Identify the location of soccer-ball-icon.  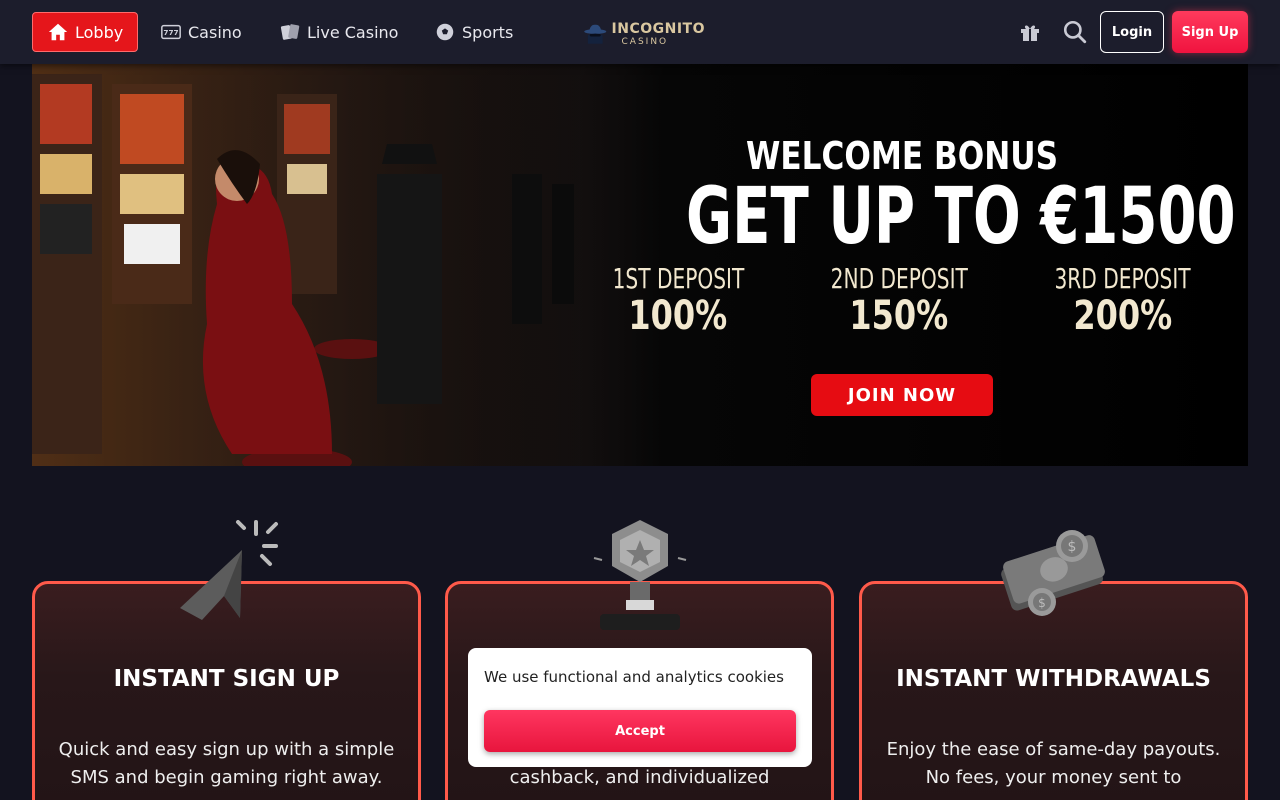
(445, 32).